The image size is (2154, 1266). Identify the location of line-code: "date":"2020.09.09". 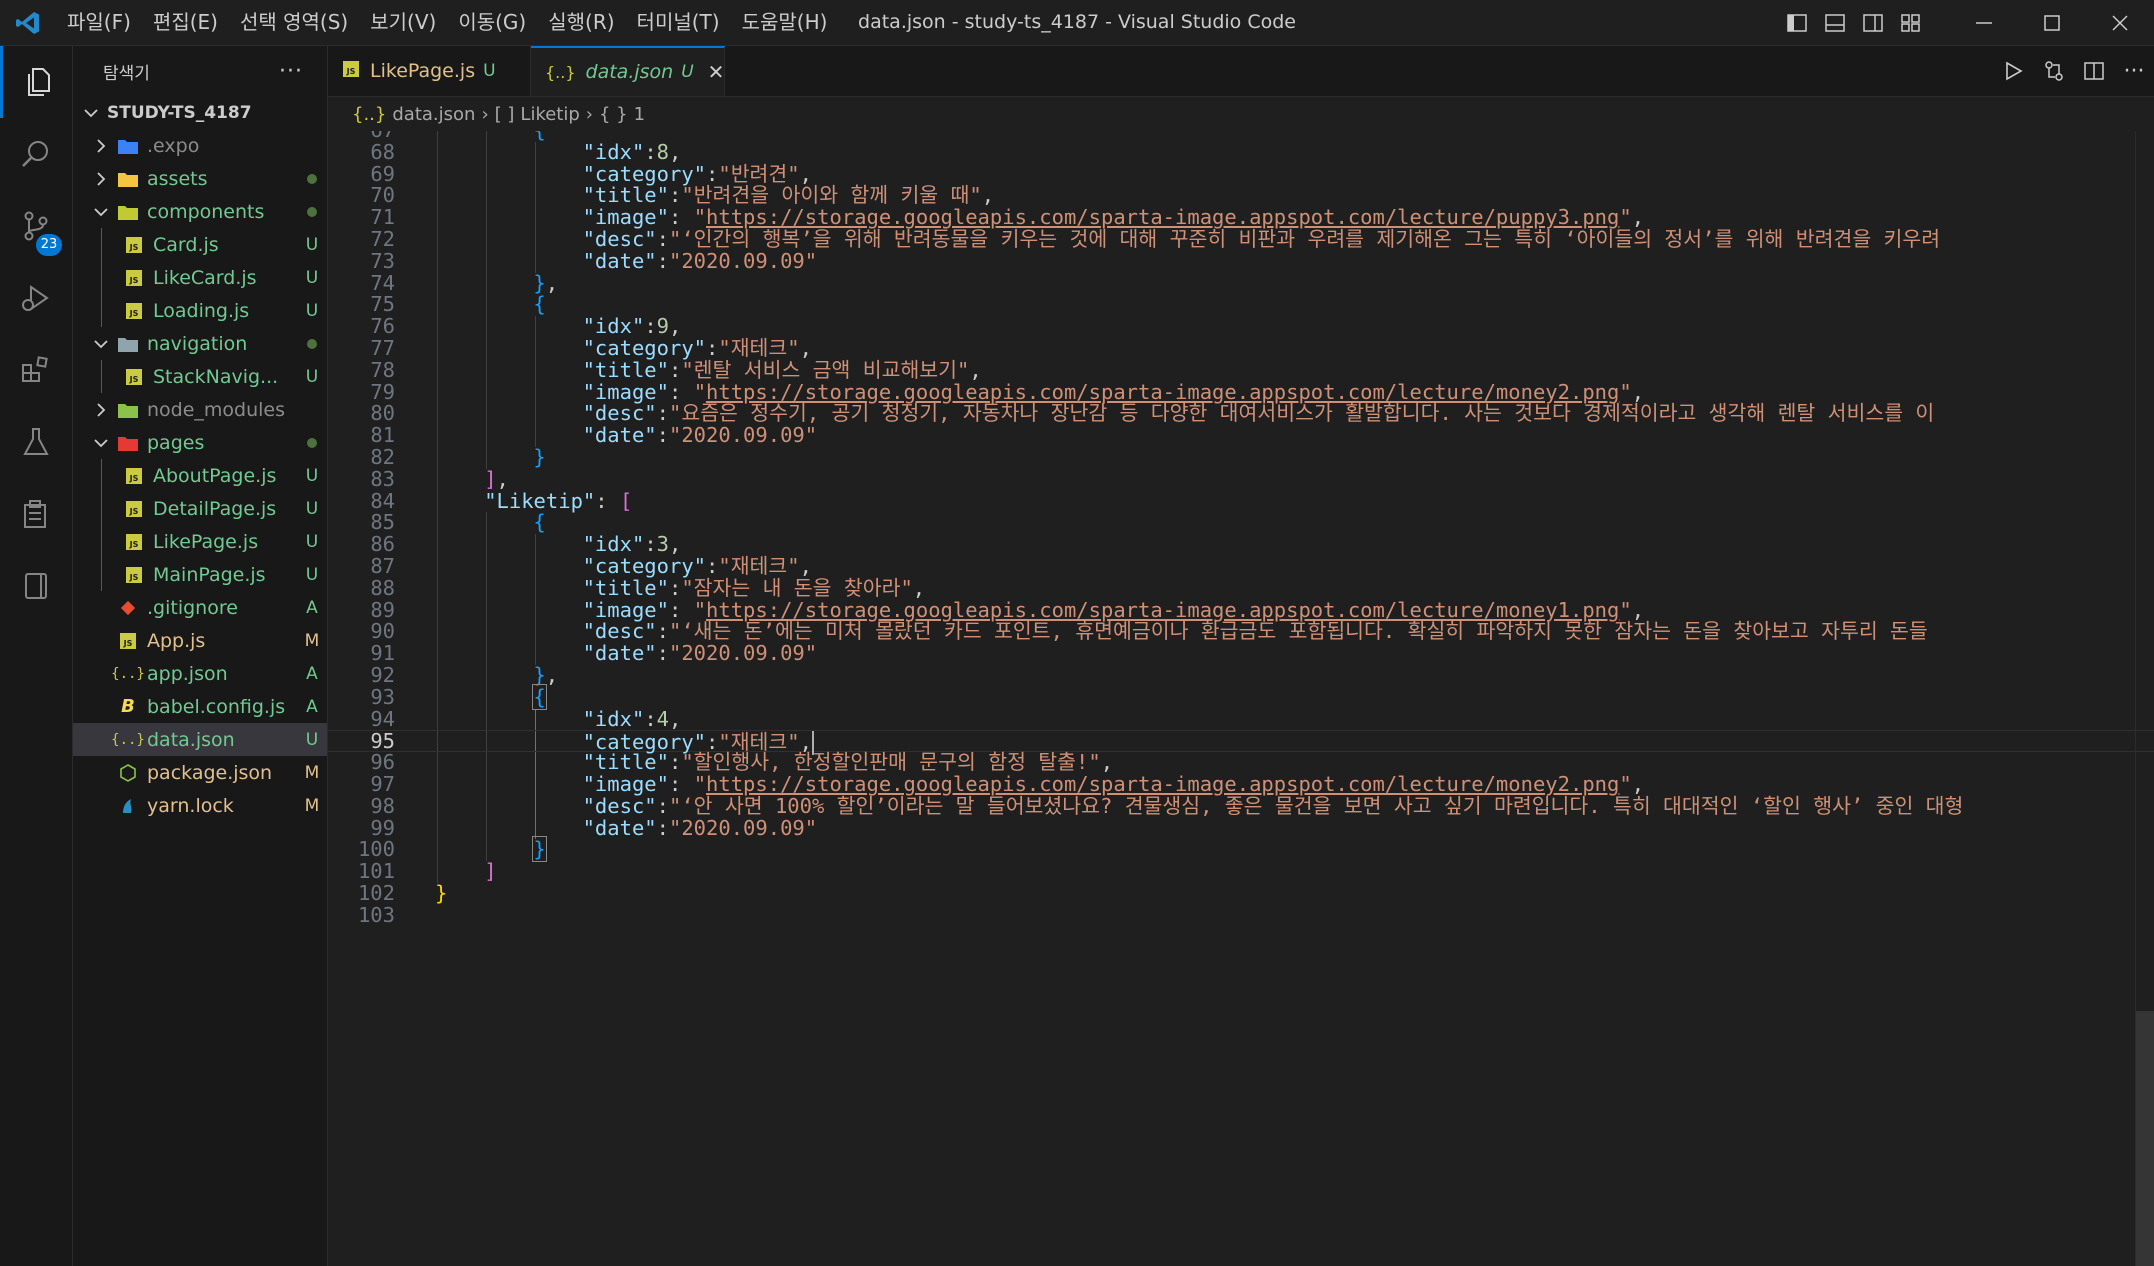
(700, 653).